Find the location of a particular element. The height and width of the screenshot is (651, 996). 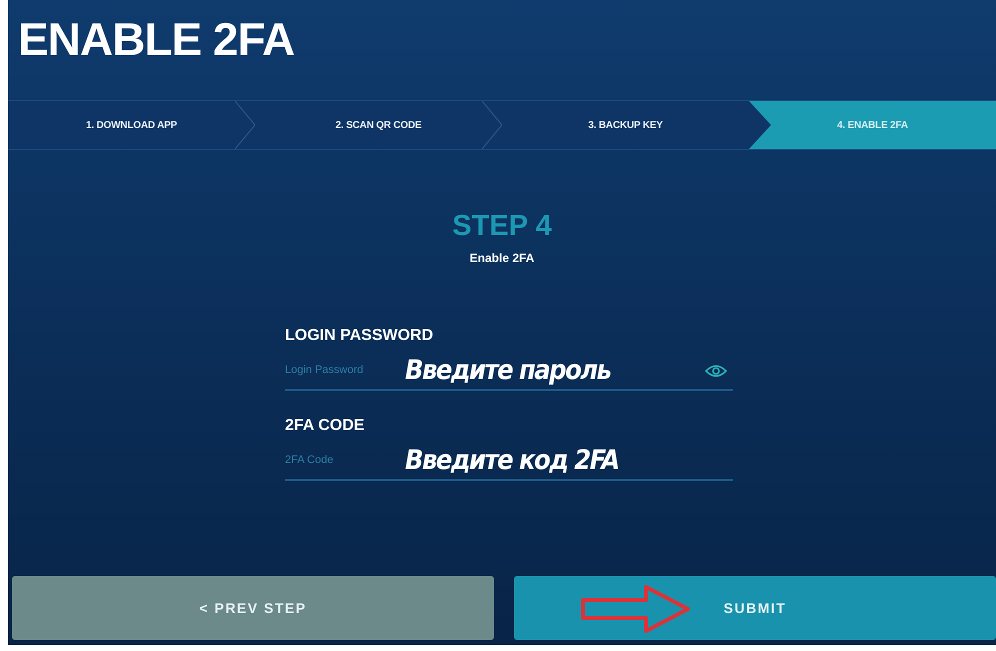

annotation-text: Введите код 2FA is located at coordinates (512, 460).